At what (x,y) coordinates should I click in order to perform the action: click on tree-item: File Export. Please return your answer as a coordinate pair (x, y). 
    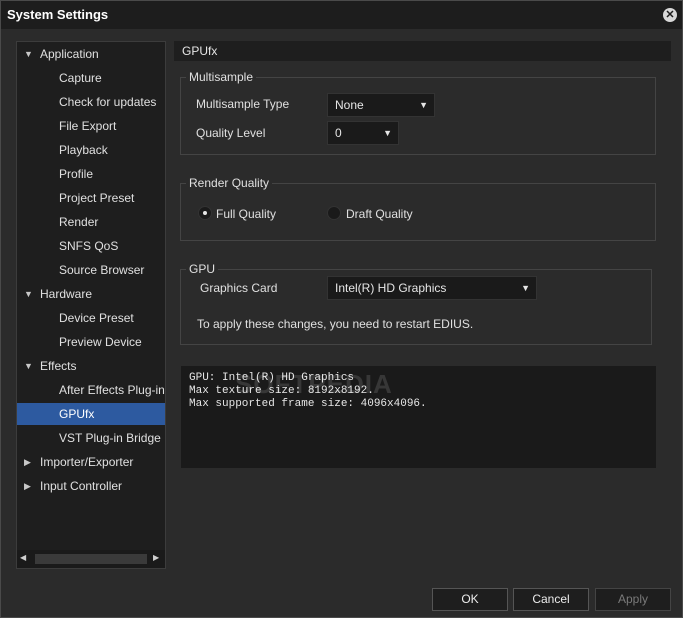
    Looking at the image, I should click on (91, 126).